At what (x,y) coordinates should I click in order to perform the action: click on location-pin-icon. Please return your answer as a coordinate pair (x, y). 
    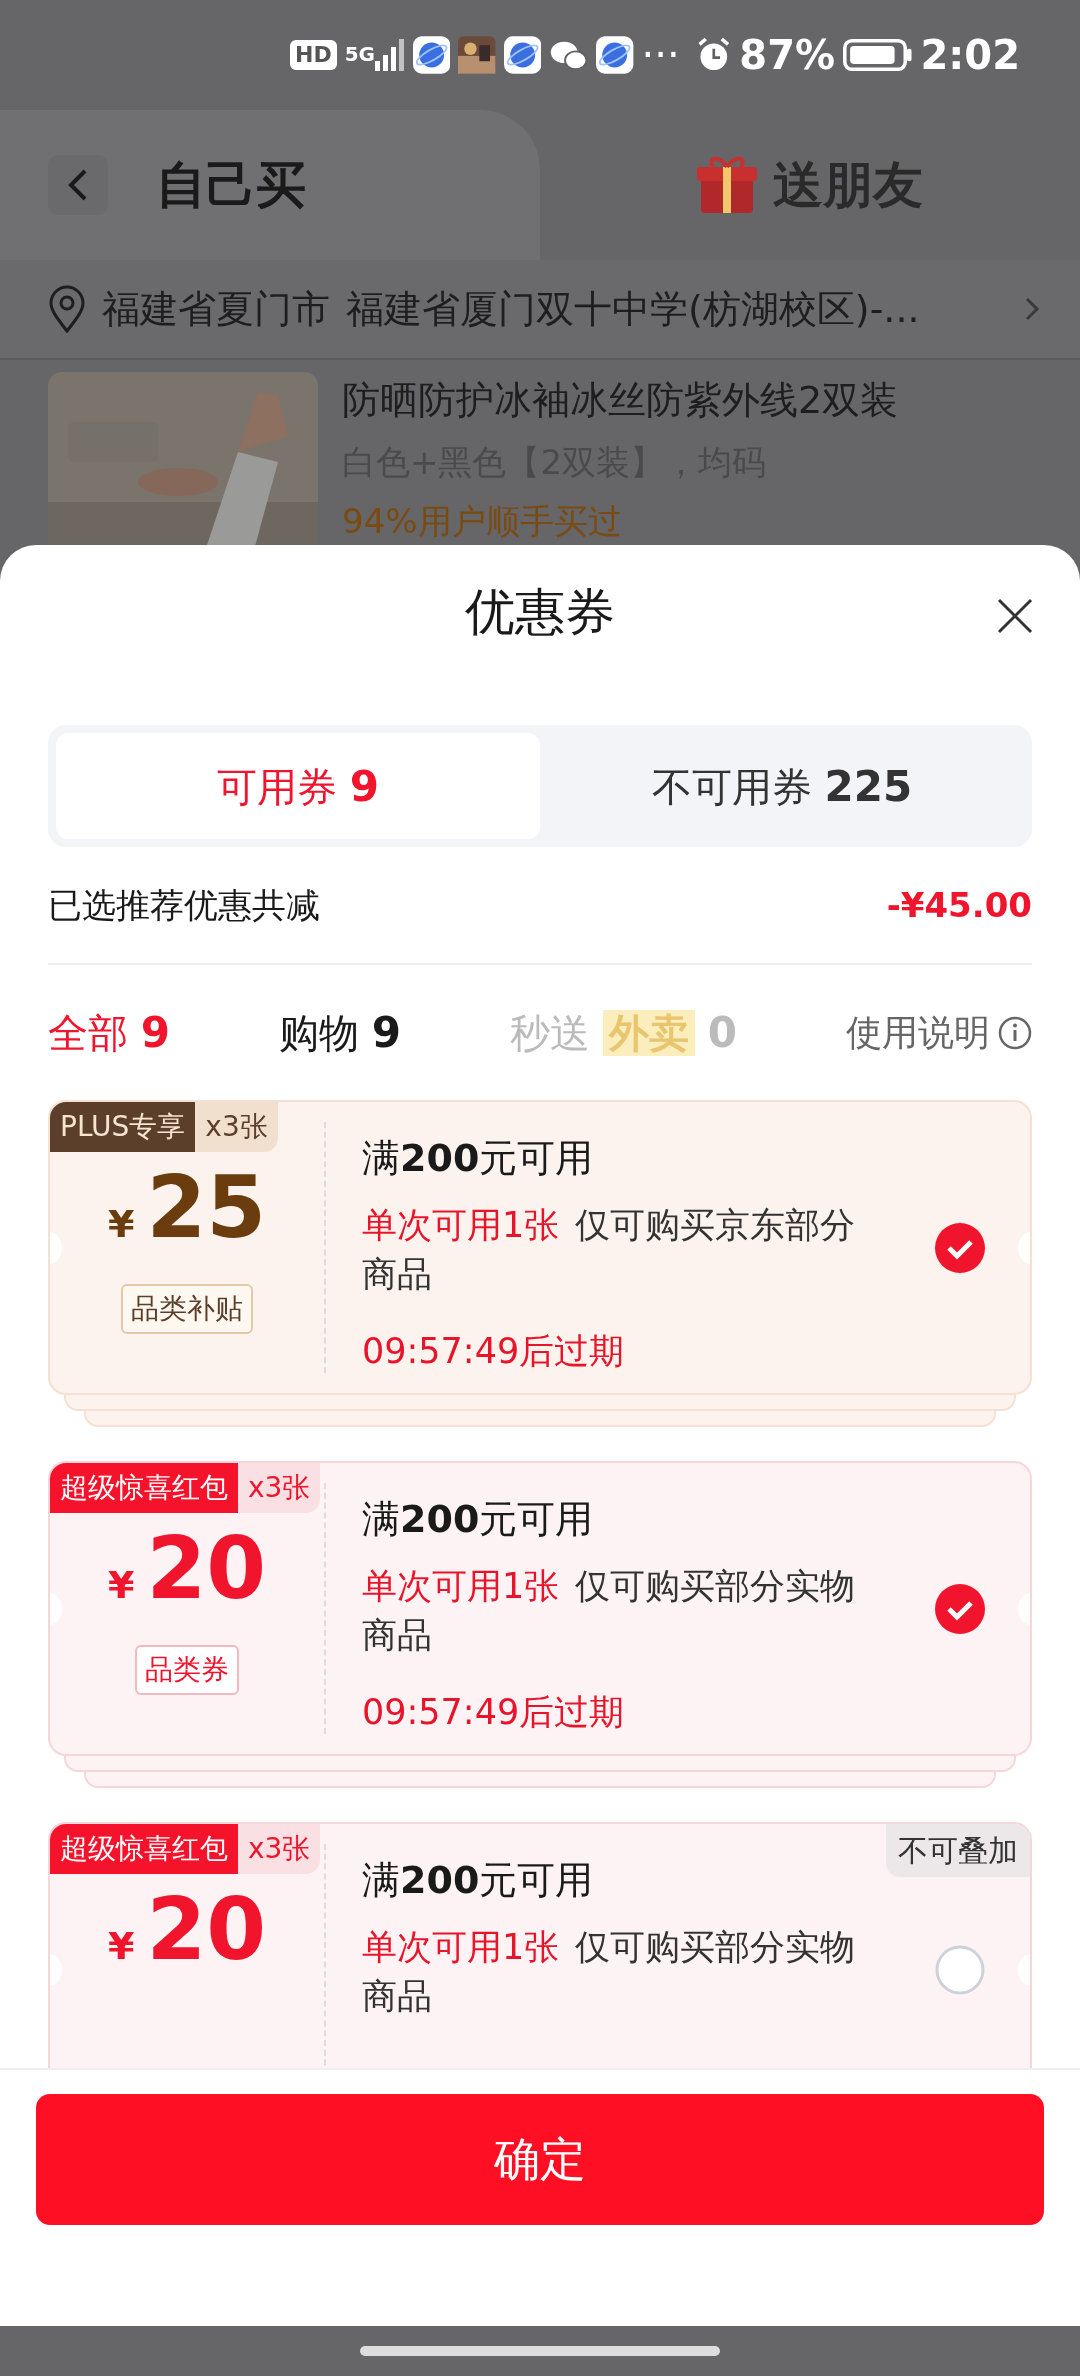
    Looking at the image, I should click on (67, 309).